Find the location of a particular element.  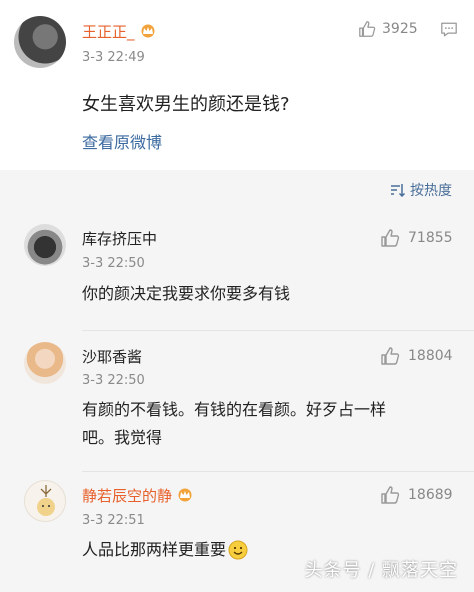

comment-like-button: 18689 is located at coordinates (416, 495).